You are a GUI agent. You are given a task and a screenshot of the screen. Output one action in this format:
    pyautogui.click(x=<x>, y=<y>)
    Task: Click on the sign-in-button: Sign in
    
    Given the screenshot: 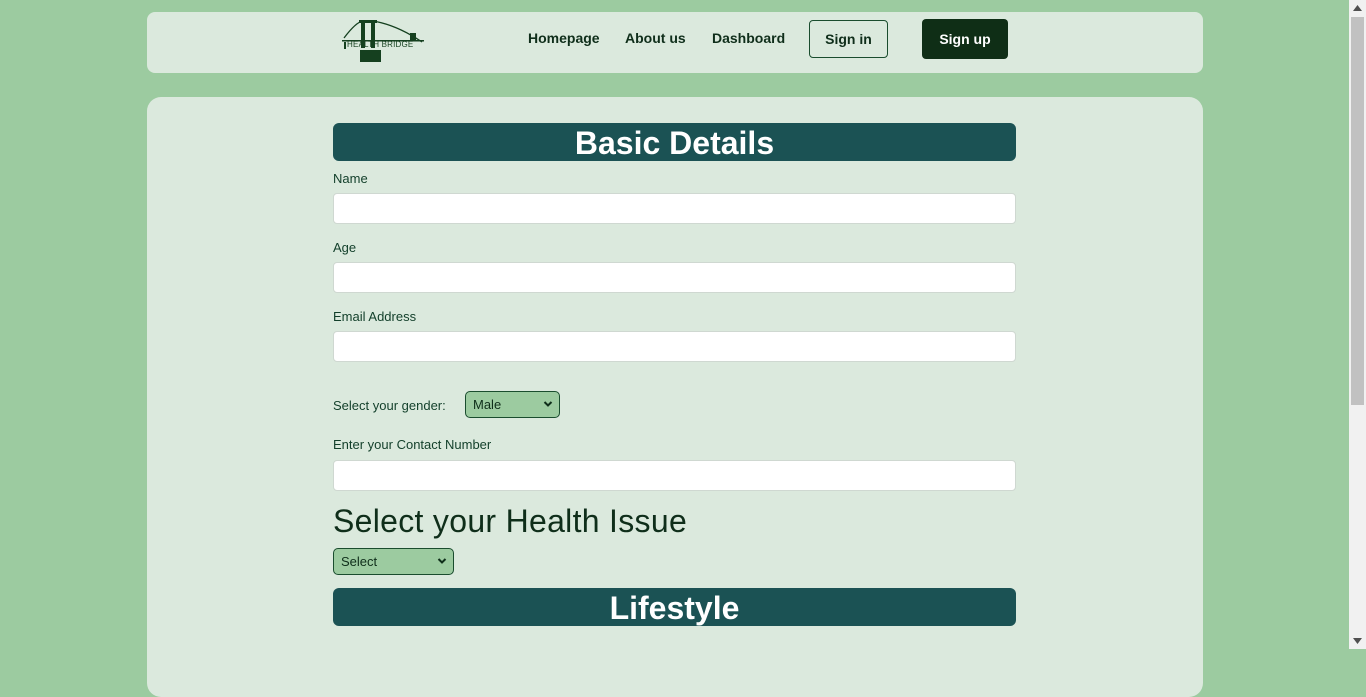 What is the action you would take?
    pyautogui.click(x=848, y=39)
    